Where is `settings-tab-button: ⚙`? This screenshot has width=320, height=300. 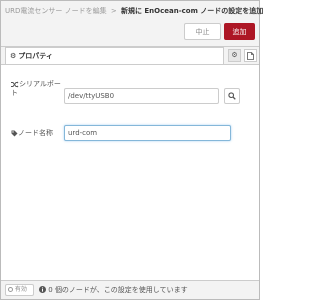
settings-tab-button: ⚙ is located at coordinates (234, 55).